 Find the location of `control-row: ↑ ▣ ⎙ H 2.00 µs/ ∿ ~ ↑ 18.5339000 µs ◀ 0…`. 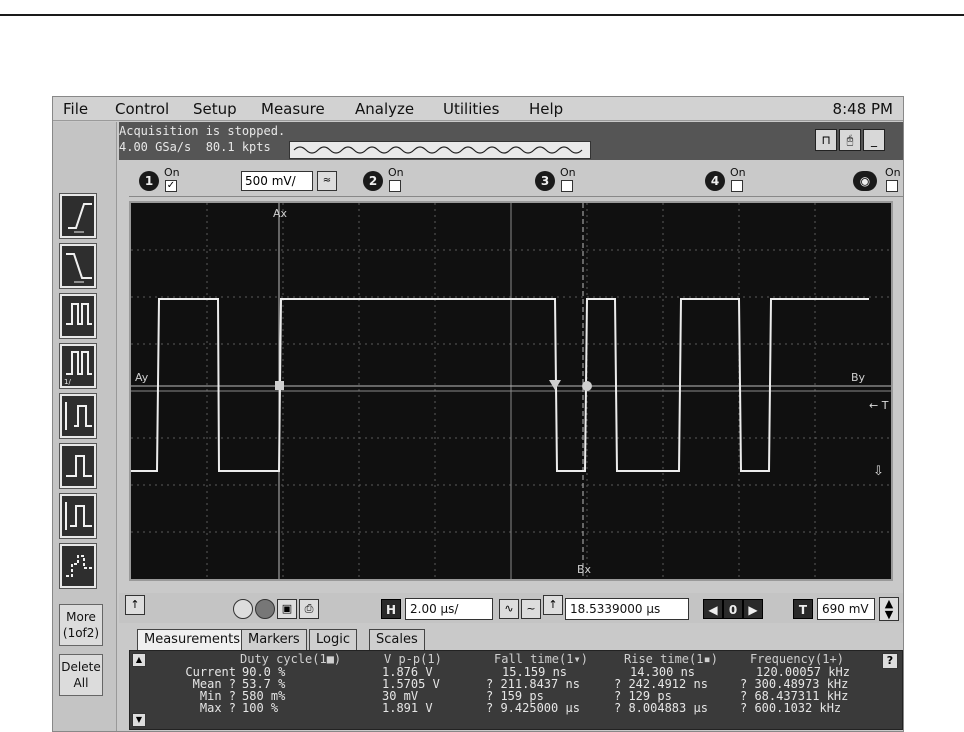

control-row: ↑ ▣ ⎙ H 2.00 µs/ ∿ ~ ↑ 18.5339000 µs ◀ 0… is located at coordinates (511, 608).